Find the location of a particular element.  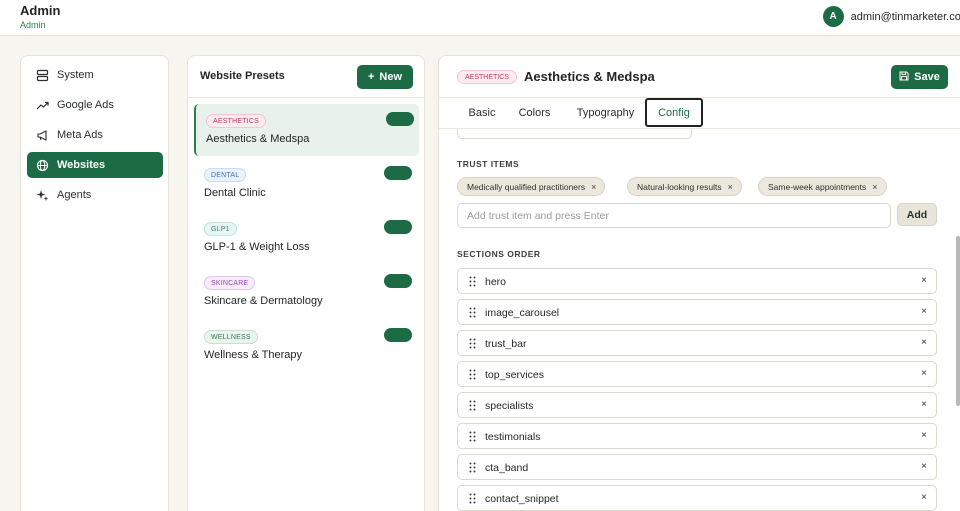

trust-items-label: TRUST ITEMS is located at coordinates (488, 164).